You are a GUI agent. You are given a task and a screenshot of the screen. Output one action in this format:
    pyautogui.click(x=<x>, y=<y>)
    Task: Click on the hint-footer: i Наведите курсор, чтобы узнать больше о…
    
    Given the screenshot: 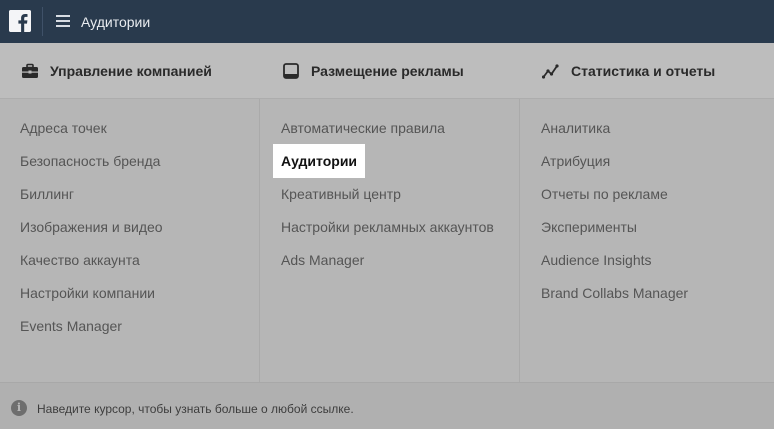 What is the action you would take?
    pyautogui.click(x=387, y=405)
    